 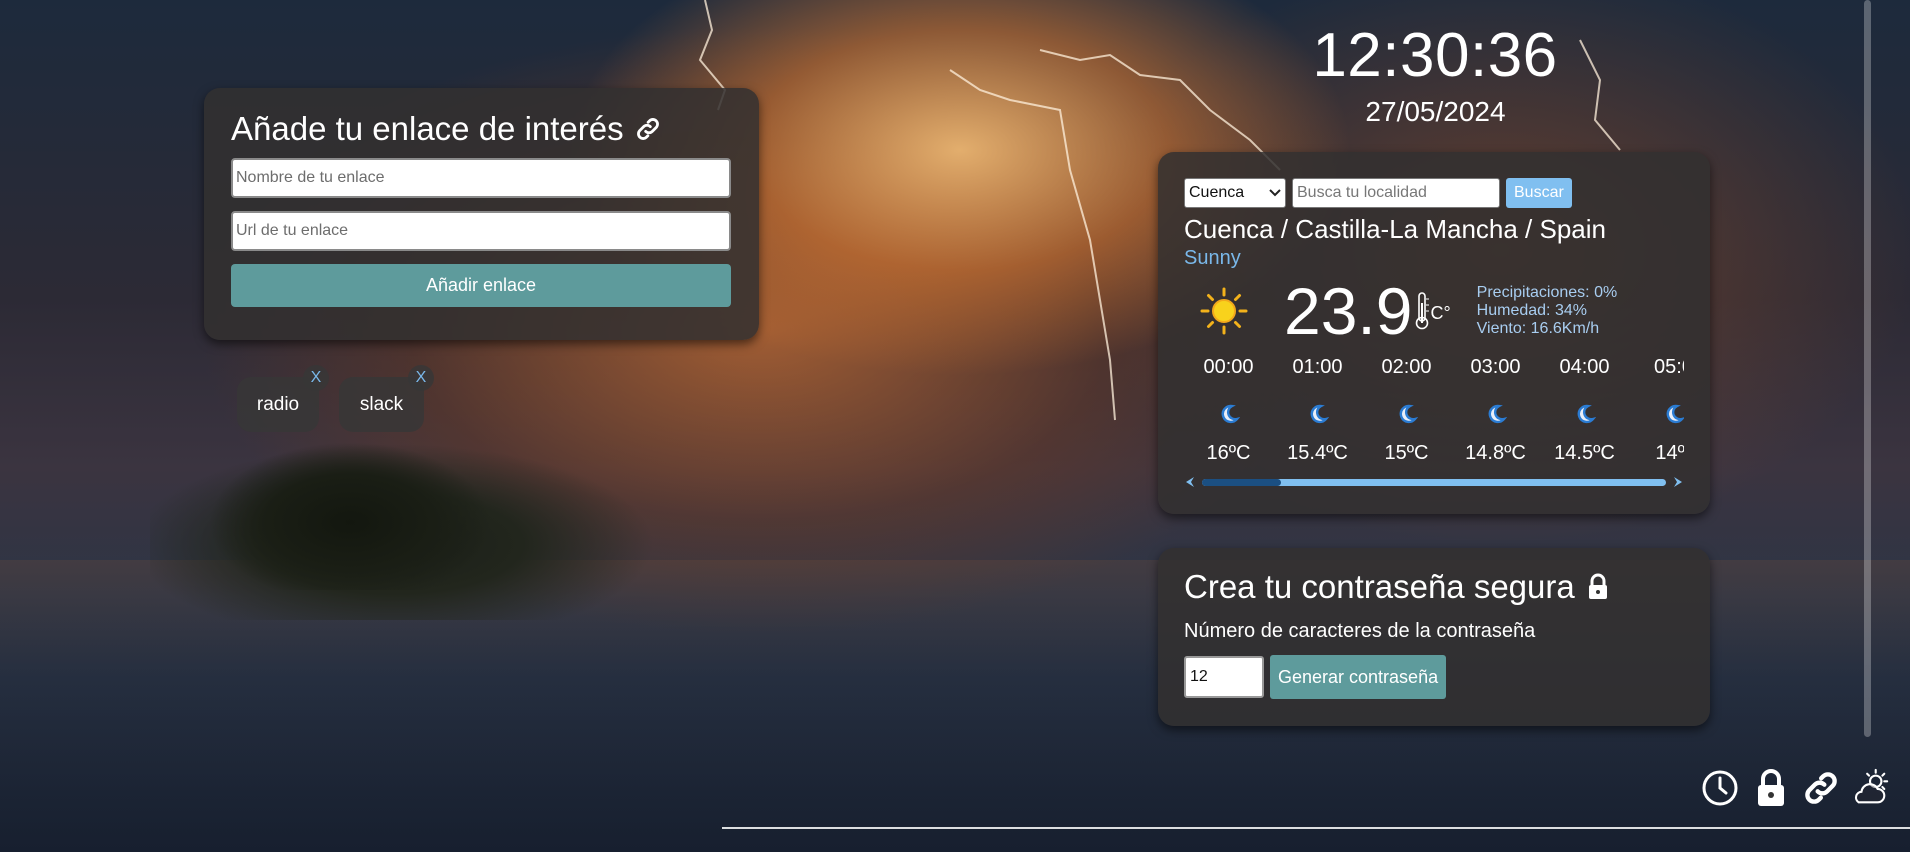 I want to click on hourly-time: 03:00, so click(x=1495, y=367).